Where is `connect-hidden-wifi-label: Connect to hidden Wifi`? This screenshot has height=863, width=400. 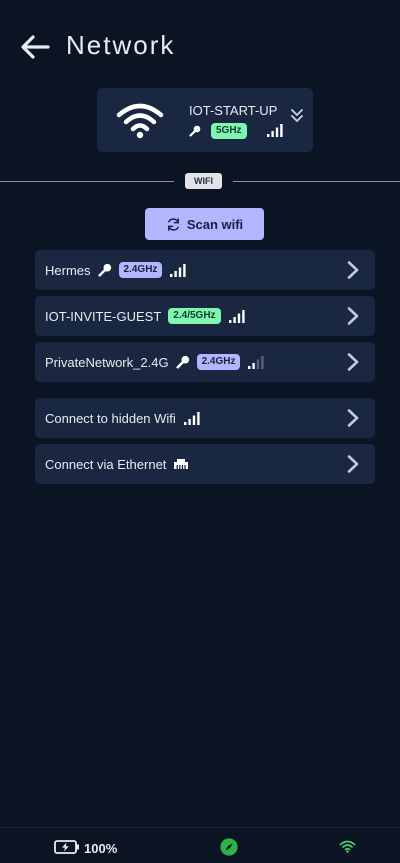 connect-hidden-wifi-label: Connect to hidden Wifi is located at coordinates (110, 418).